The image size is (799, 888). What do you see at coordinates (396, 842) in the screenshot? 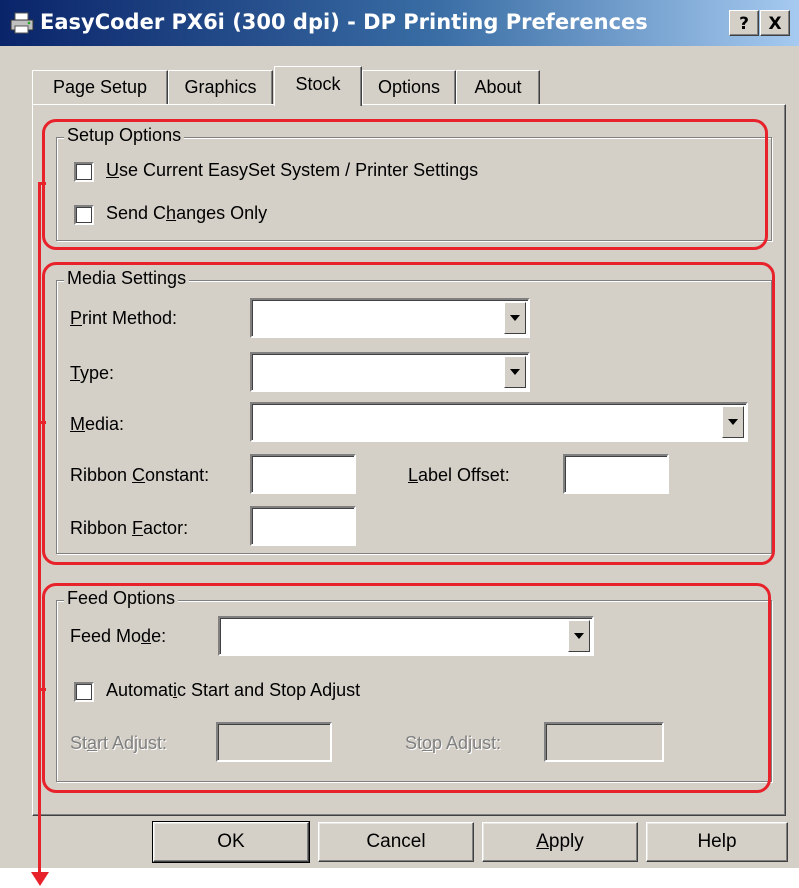
I see `cancel-button: Cancel` at bounding box center [396, 842].